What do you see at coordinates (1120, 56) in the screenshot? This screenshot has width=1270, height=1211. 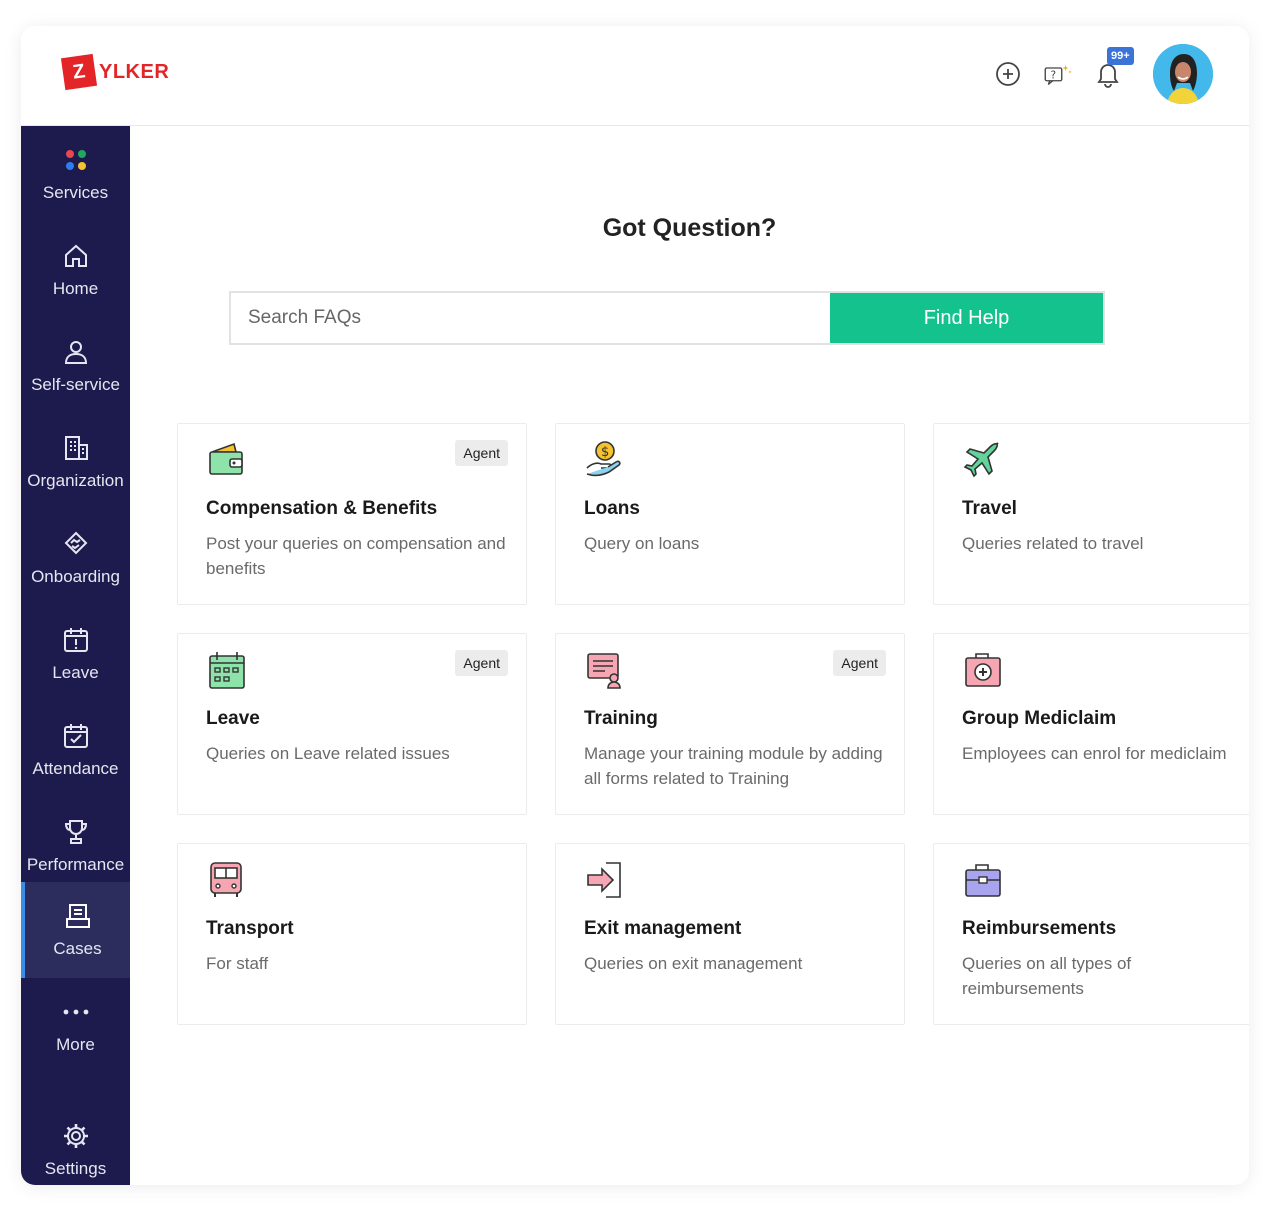 I see `notification-badge: 99+` at bounding box center [1120, 56].